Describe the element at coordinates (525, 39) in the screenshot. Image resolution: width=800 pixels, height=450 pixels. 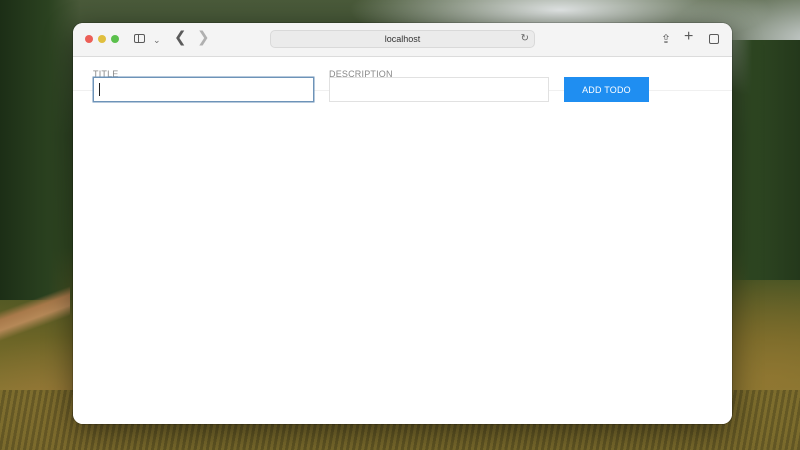
I see `reload-icon: ↻` at that location.